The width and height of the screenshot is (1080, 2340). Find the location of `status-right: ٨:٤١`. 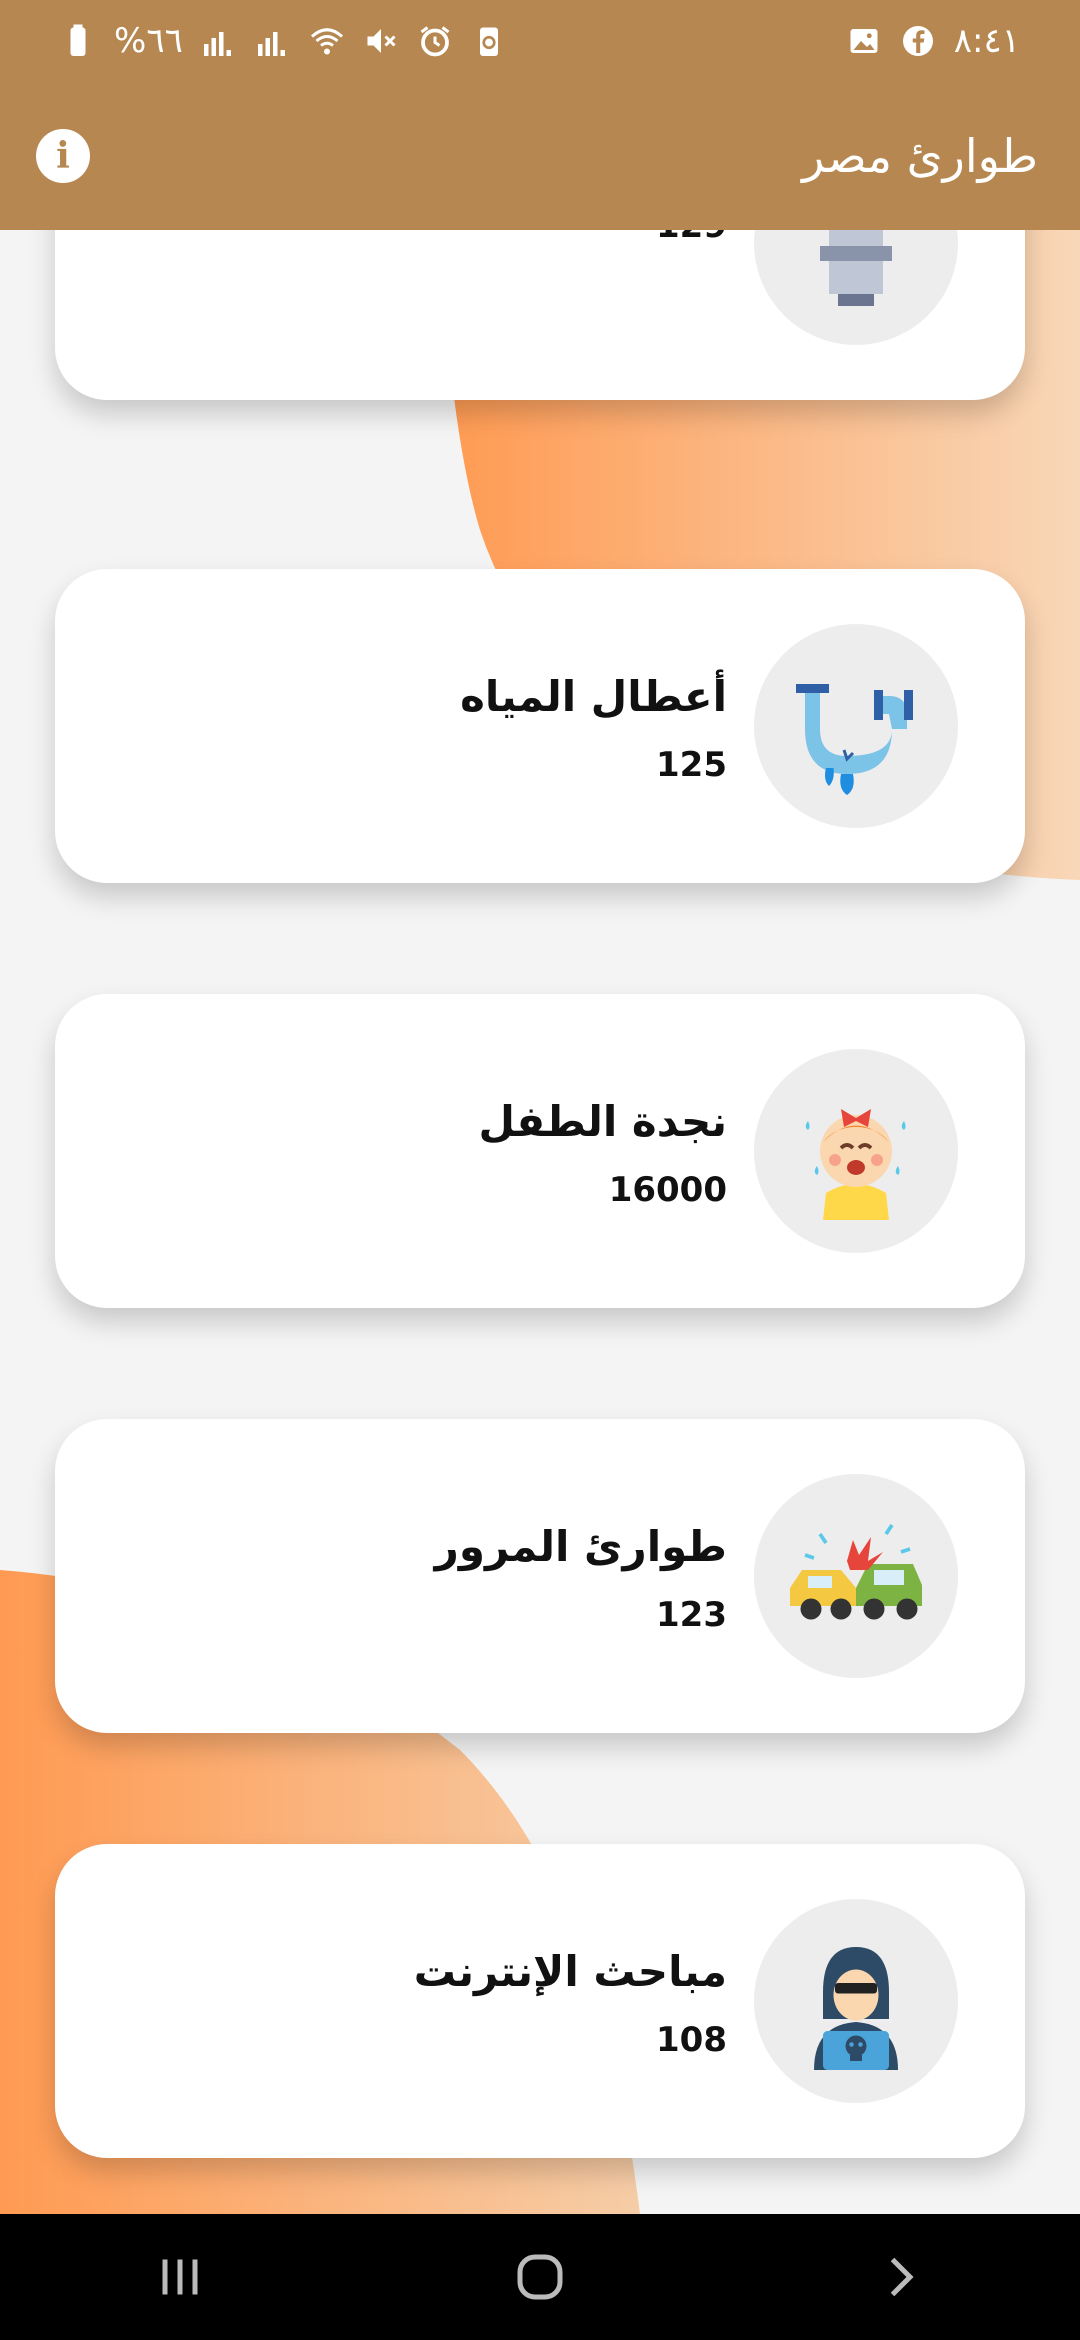

status-right: ٨:٤١ is located at coordinates (933, 41).